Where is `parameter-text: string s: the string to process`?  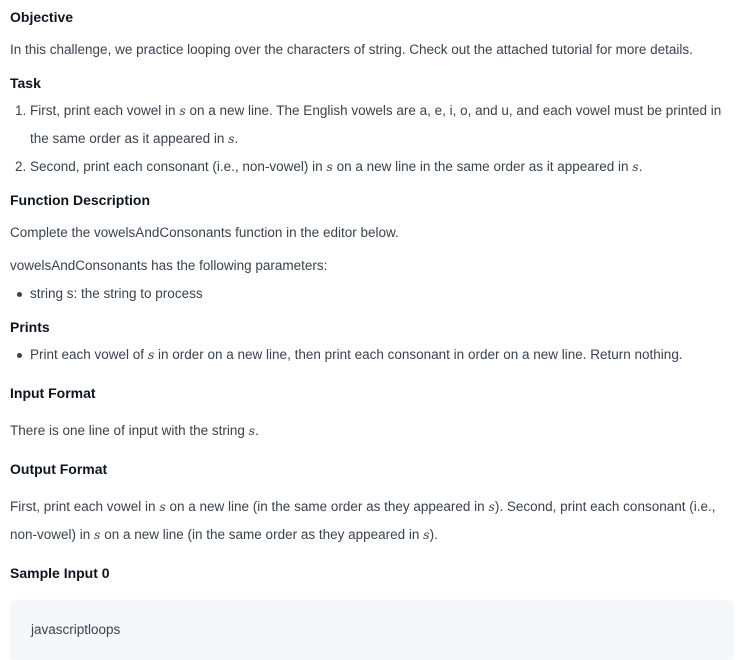
parameter-text: string s: the string to process is located at coordinates (116, 293).